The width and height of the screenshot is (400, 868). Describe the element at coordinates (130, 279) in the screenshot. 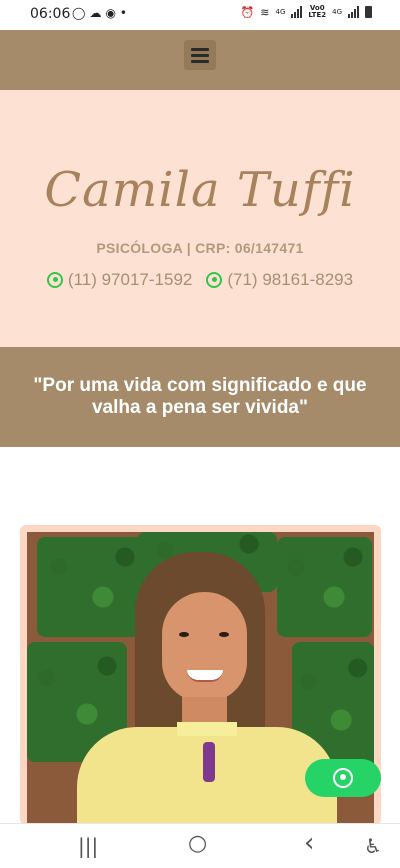

I see `phone-number: (11) 97017-1592` at that location.